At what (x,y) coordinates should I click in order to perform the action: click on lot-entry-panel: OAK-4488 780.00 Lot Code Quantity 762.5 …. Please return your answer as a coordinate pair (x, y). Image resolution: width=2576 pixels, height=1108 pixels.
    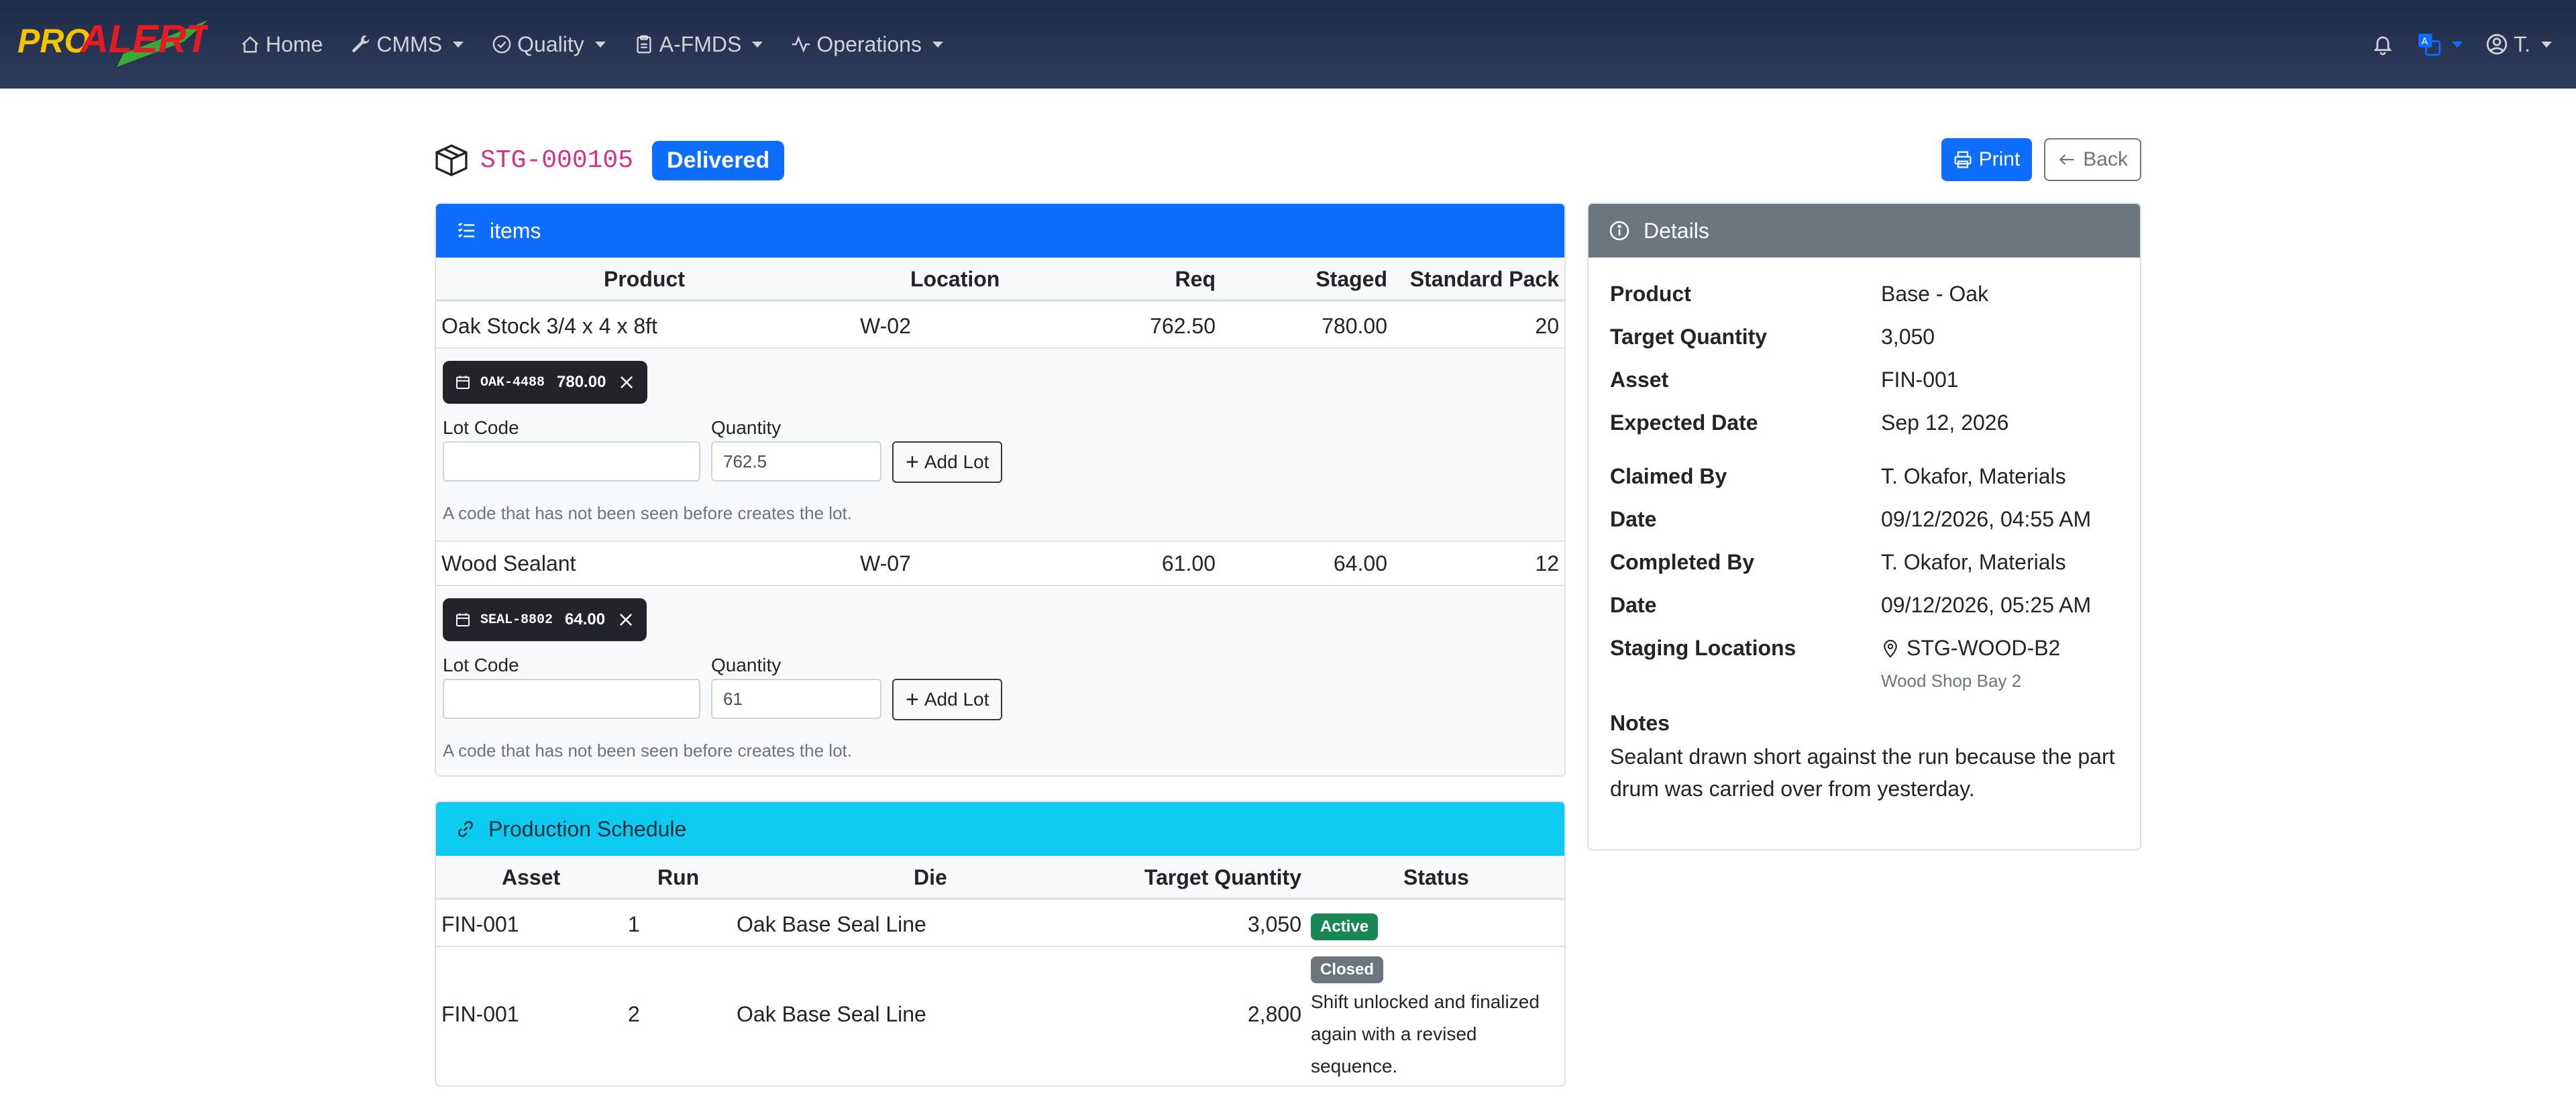
    Looking at the image, I should click on (1000, 446).